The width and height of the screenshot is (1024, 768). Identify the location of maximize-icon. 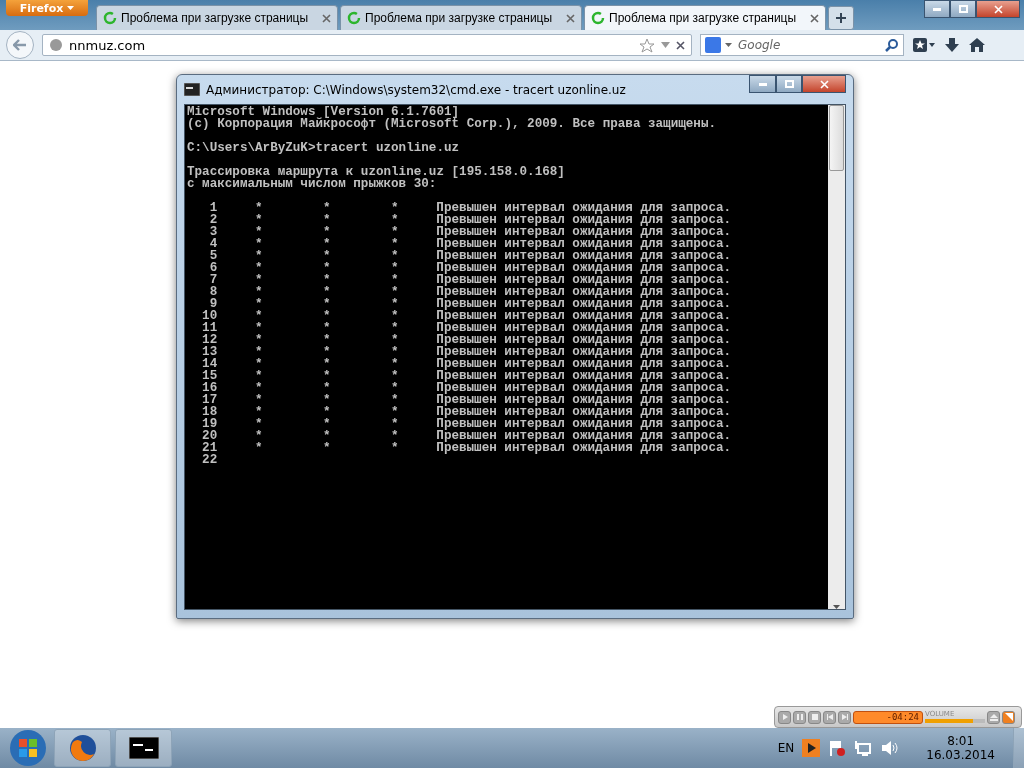
(789, 84).